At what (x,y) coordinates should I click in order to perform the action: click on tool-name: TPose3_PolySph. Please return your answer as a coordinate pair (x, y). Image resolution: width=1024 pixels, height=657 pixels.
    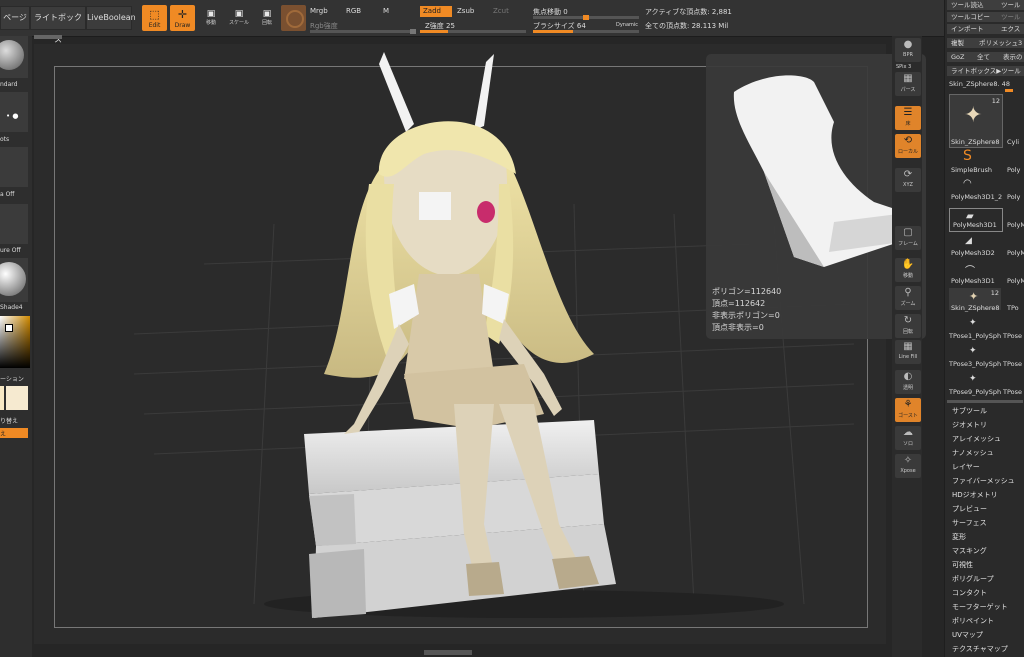
    Looking at the image, I should click on (975, 364).